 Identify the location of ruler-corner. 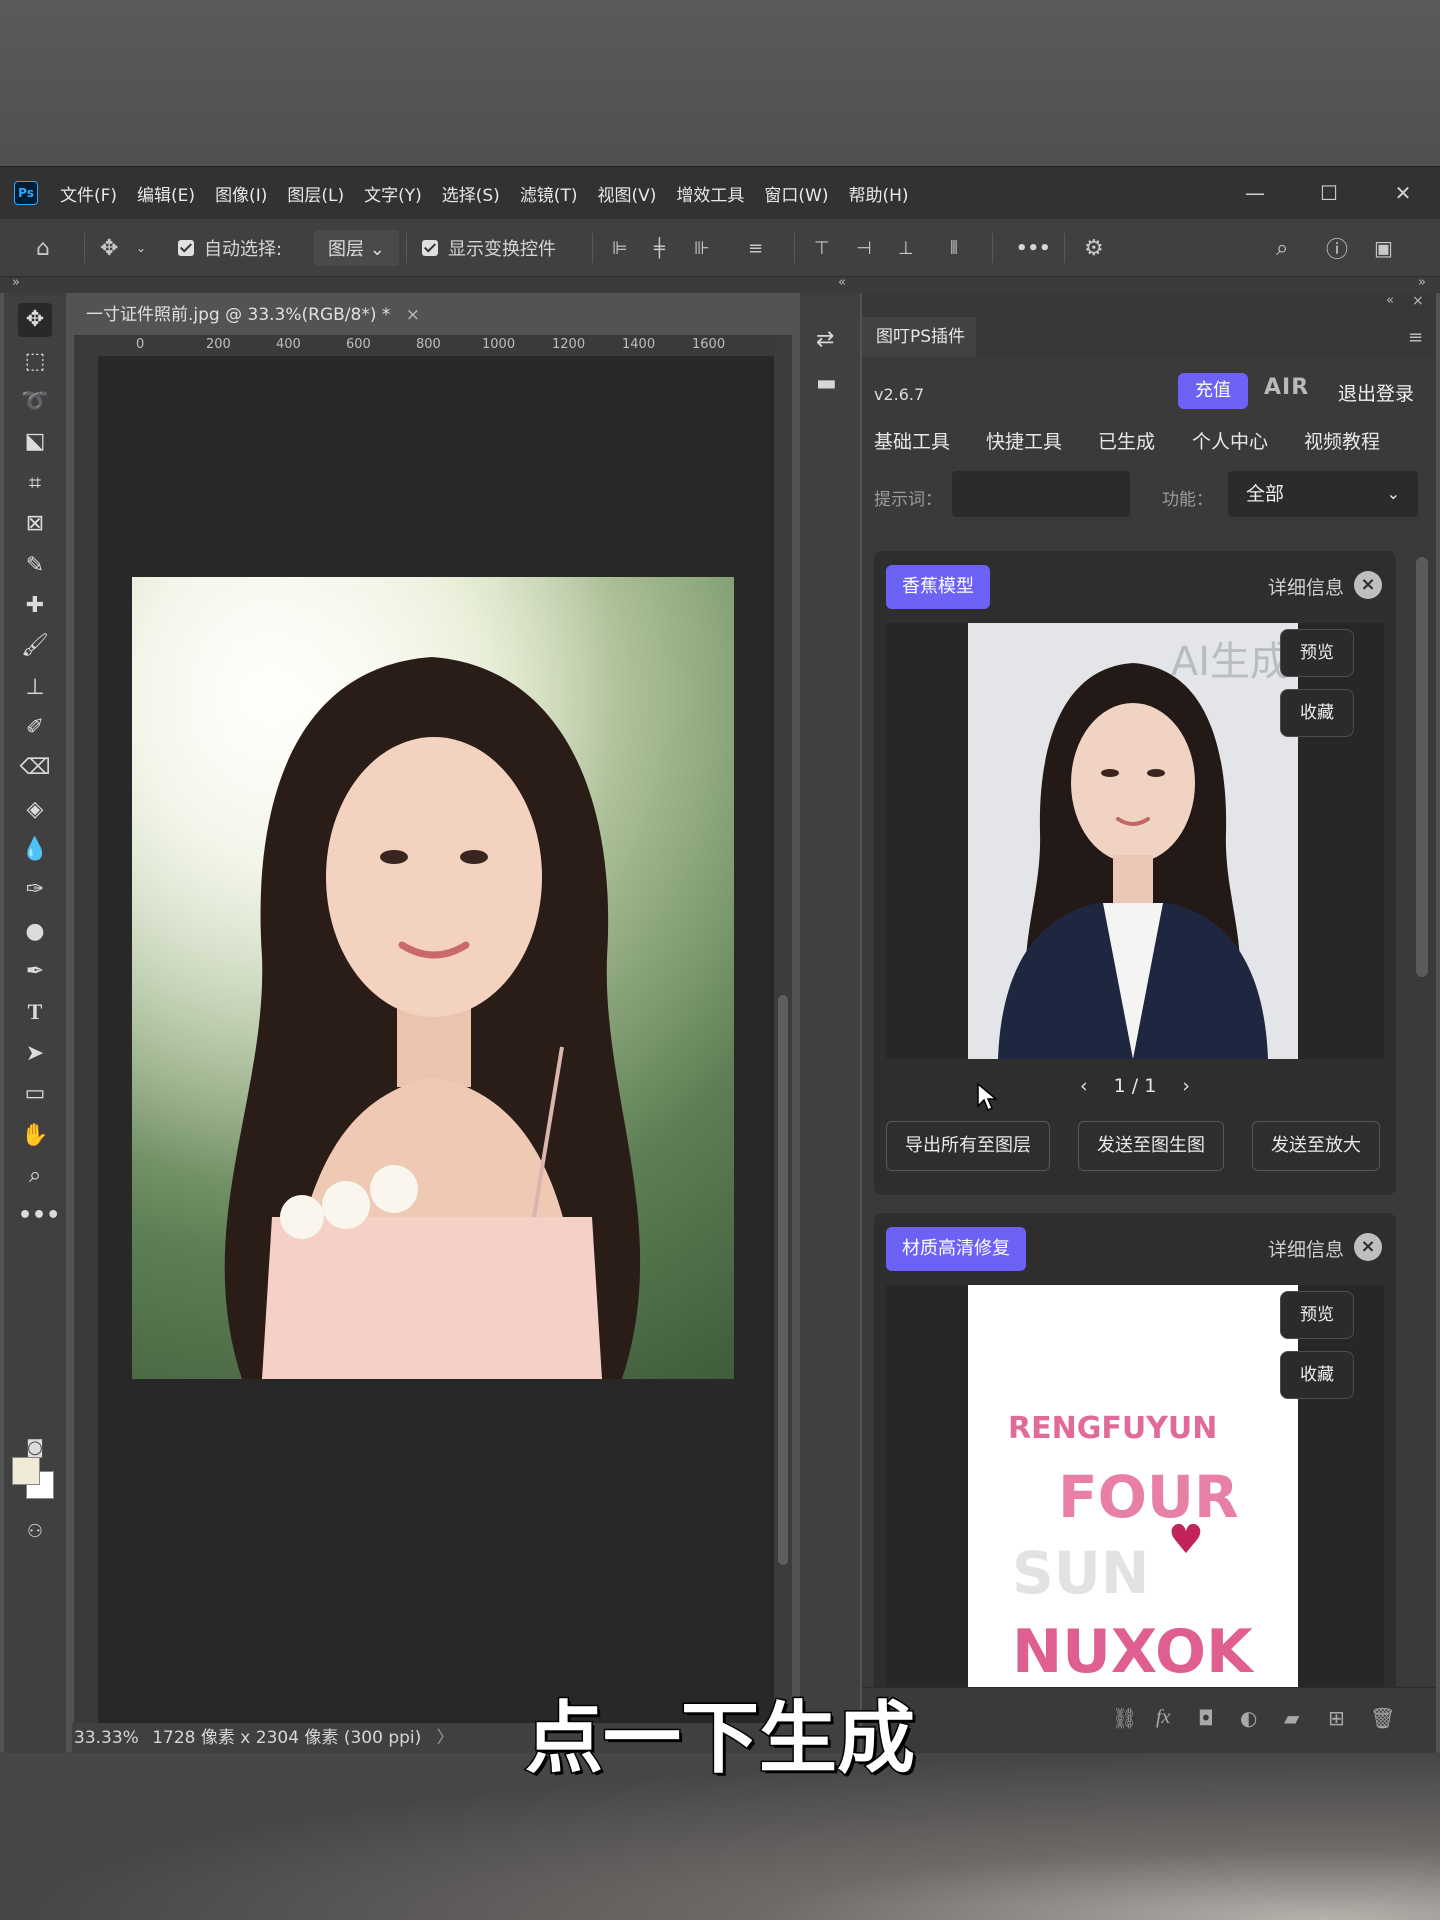
(86, 346).